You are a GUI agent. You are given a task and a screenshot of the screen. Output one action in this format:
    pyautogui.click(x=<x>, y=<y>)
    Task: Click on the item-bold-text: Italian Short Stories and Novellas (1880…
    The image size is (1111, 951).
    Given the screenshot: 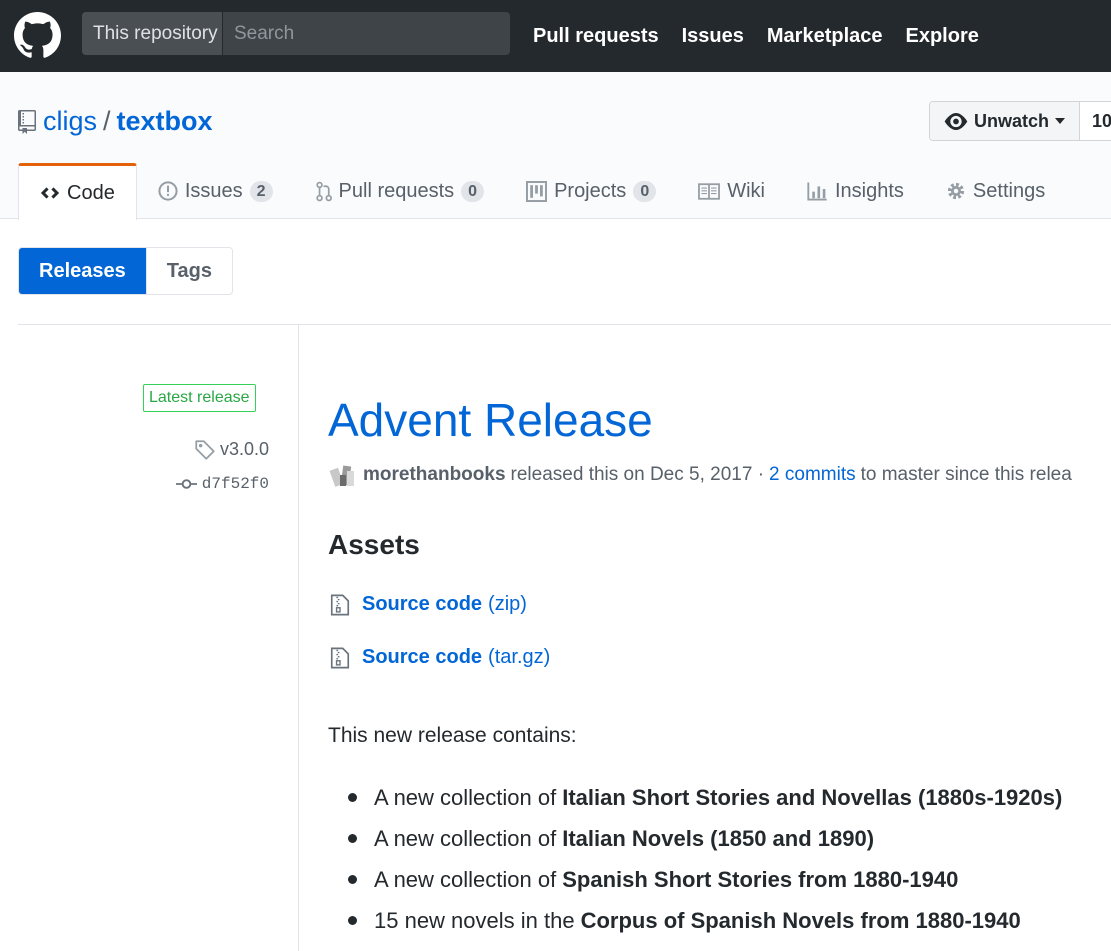 What is the action you would take?
    pyautogui.click(x=812, y=797)
    